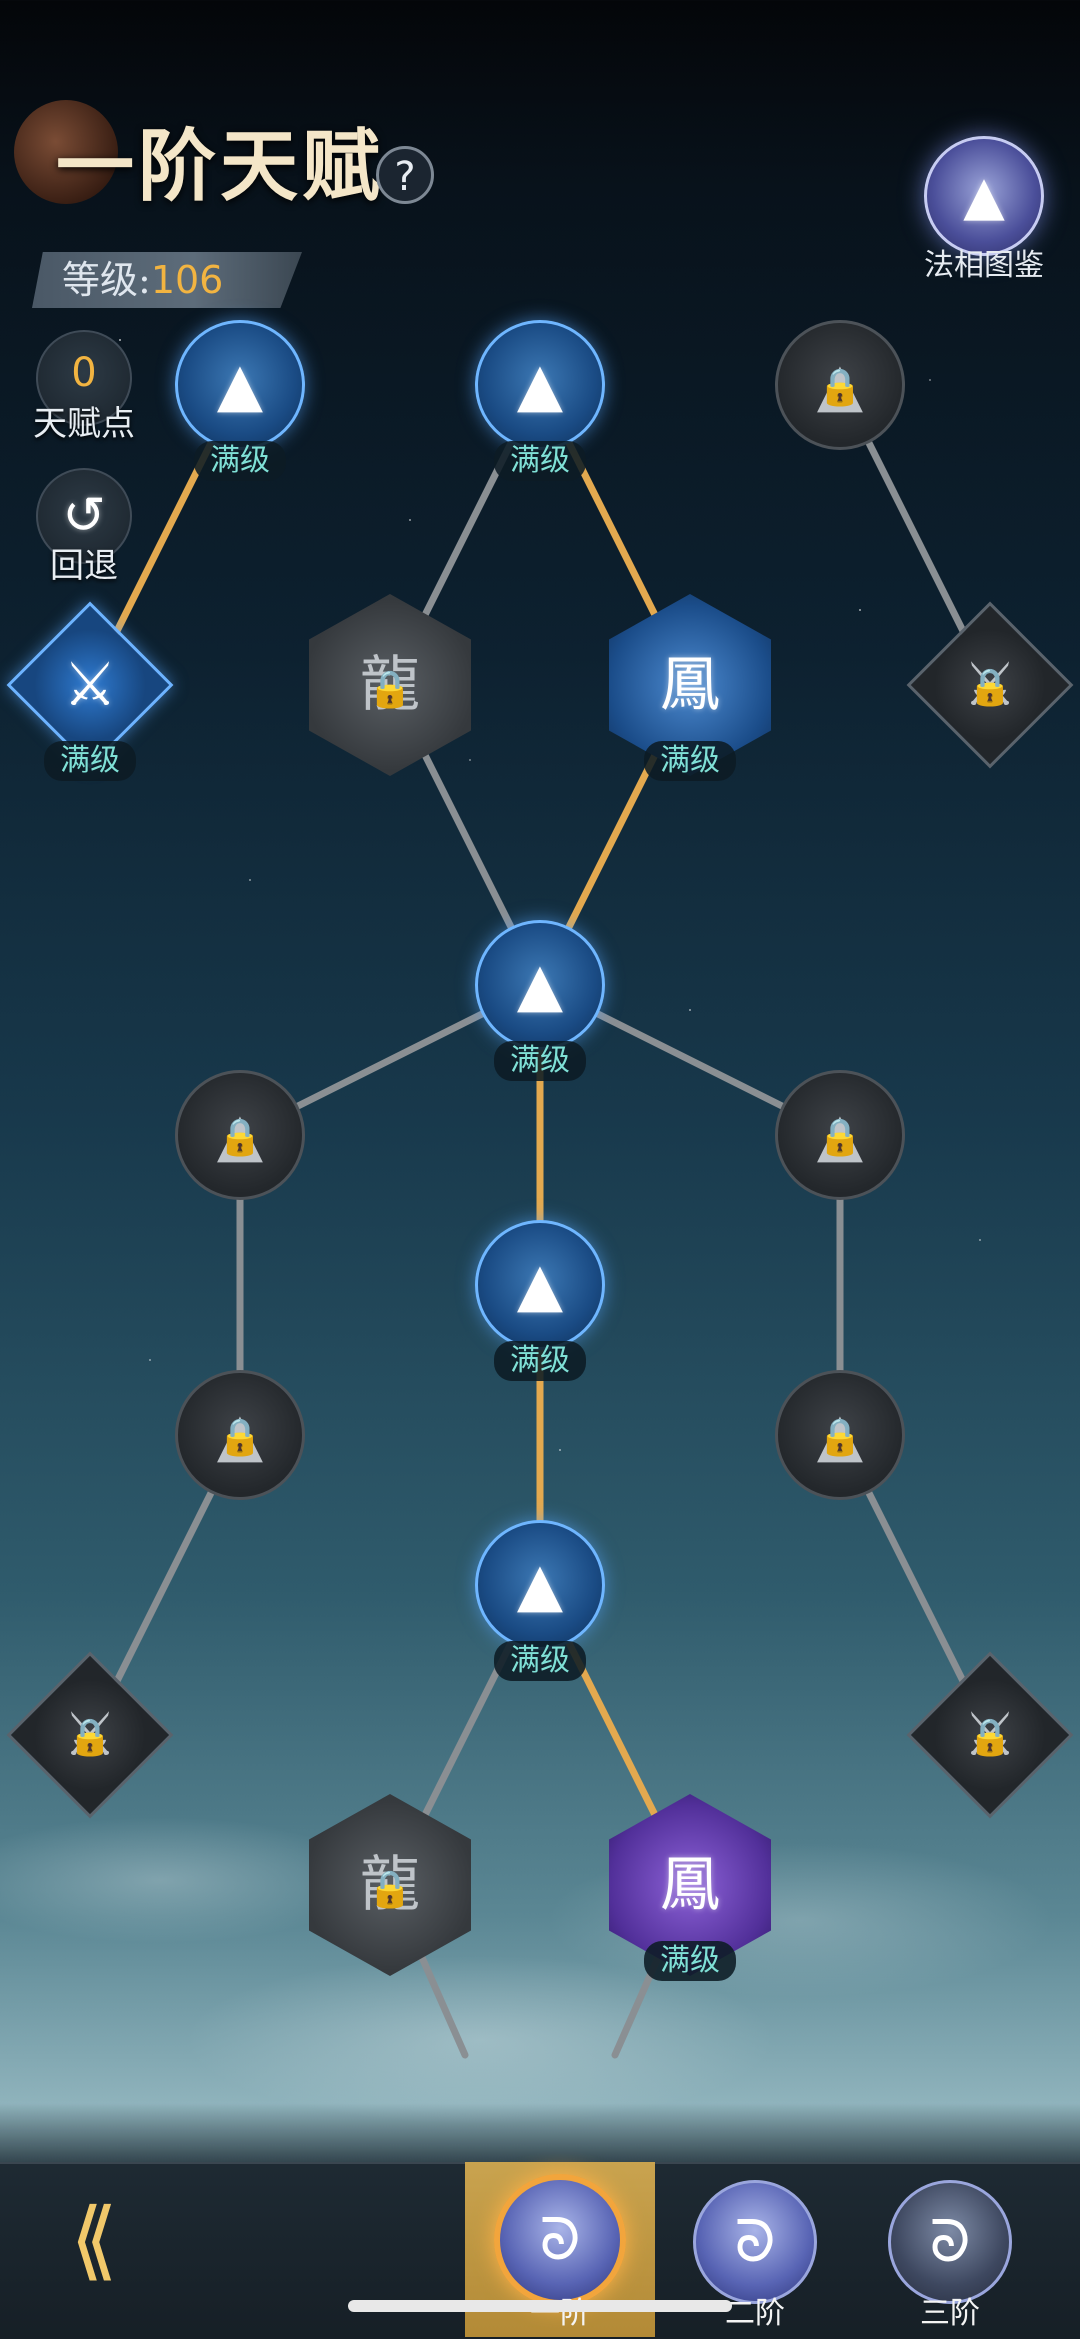  What do you see at coordinates (984, 265) in the screenshot?
I see `dharma-atlas-label: 法相图鉴` at bounding box center [984, 265].